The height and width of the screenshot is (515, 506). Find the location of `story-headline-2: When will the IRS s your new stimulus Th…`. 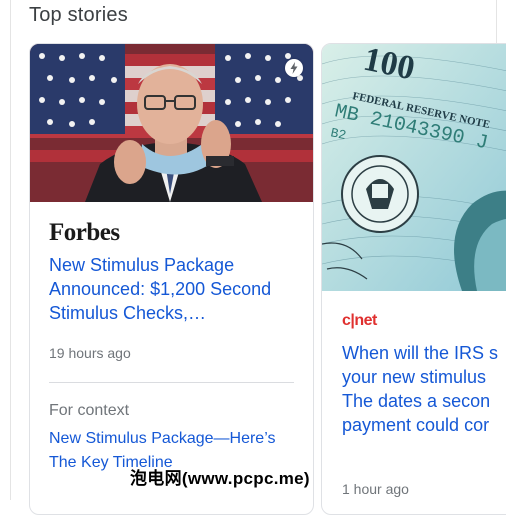

story-headline-2: When will the IRS s your new stimulus Th… is located at coordinates (424, 389).